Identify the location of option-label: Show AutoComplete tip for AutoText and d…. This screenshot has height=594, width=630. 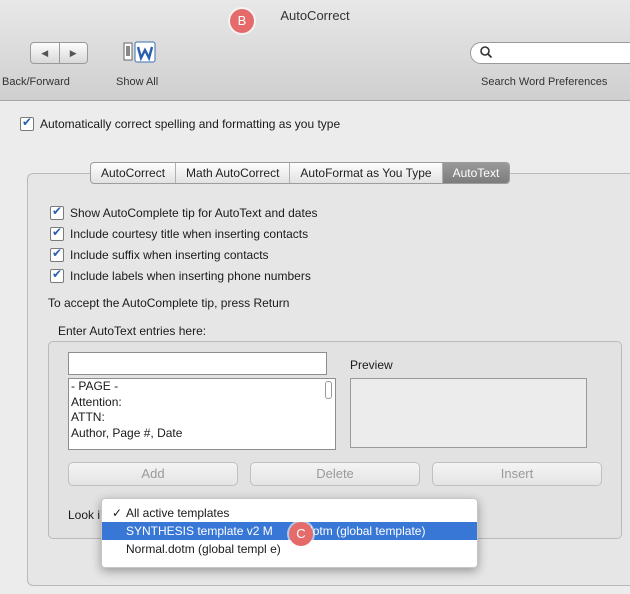
(194, 212).